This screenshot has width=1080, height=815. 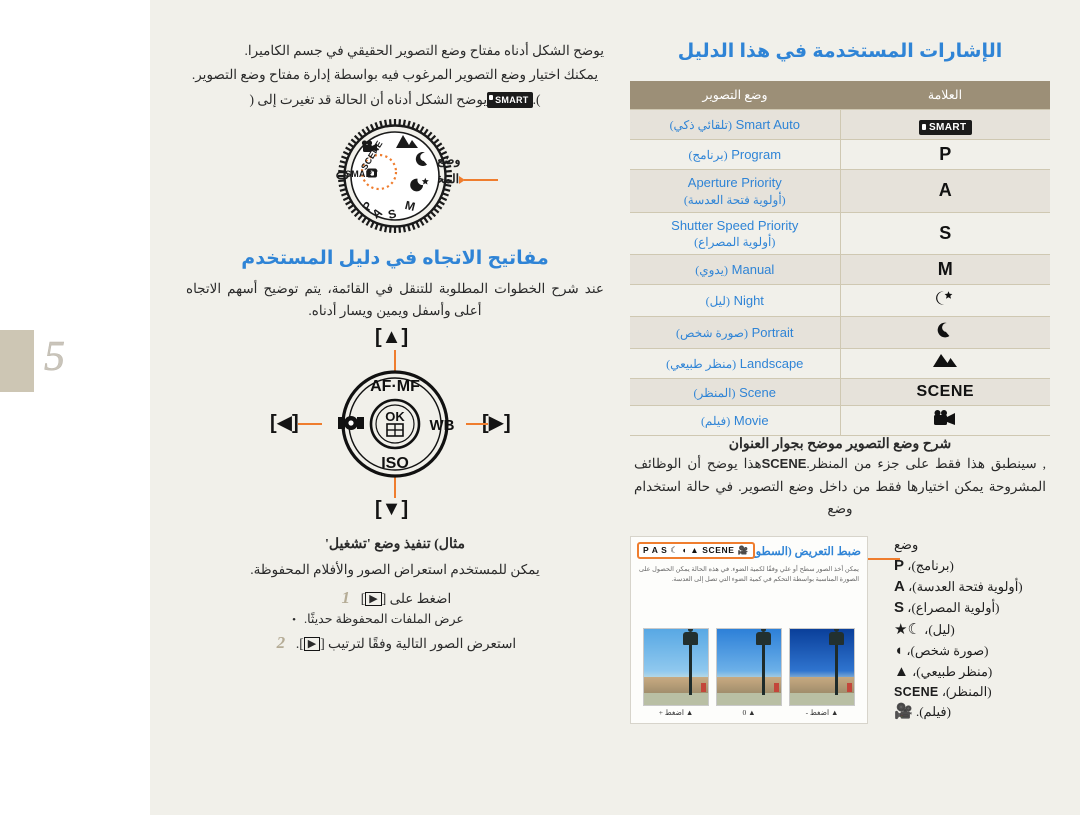 I want to click on callout-item-scene: (المنظر)، SCENE, so click(x=969, y=692).